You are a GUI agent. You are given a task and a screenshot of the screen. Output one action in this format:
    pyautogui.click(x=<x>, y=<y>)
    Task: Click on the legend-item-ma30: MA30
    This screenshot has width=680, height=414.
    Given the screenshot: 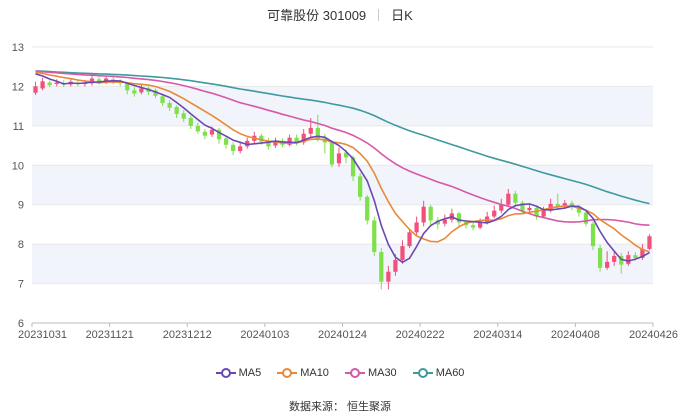 What is the action you would take?
    pyautogui.click(x=370, y=373)
    